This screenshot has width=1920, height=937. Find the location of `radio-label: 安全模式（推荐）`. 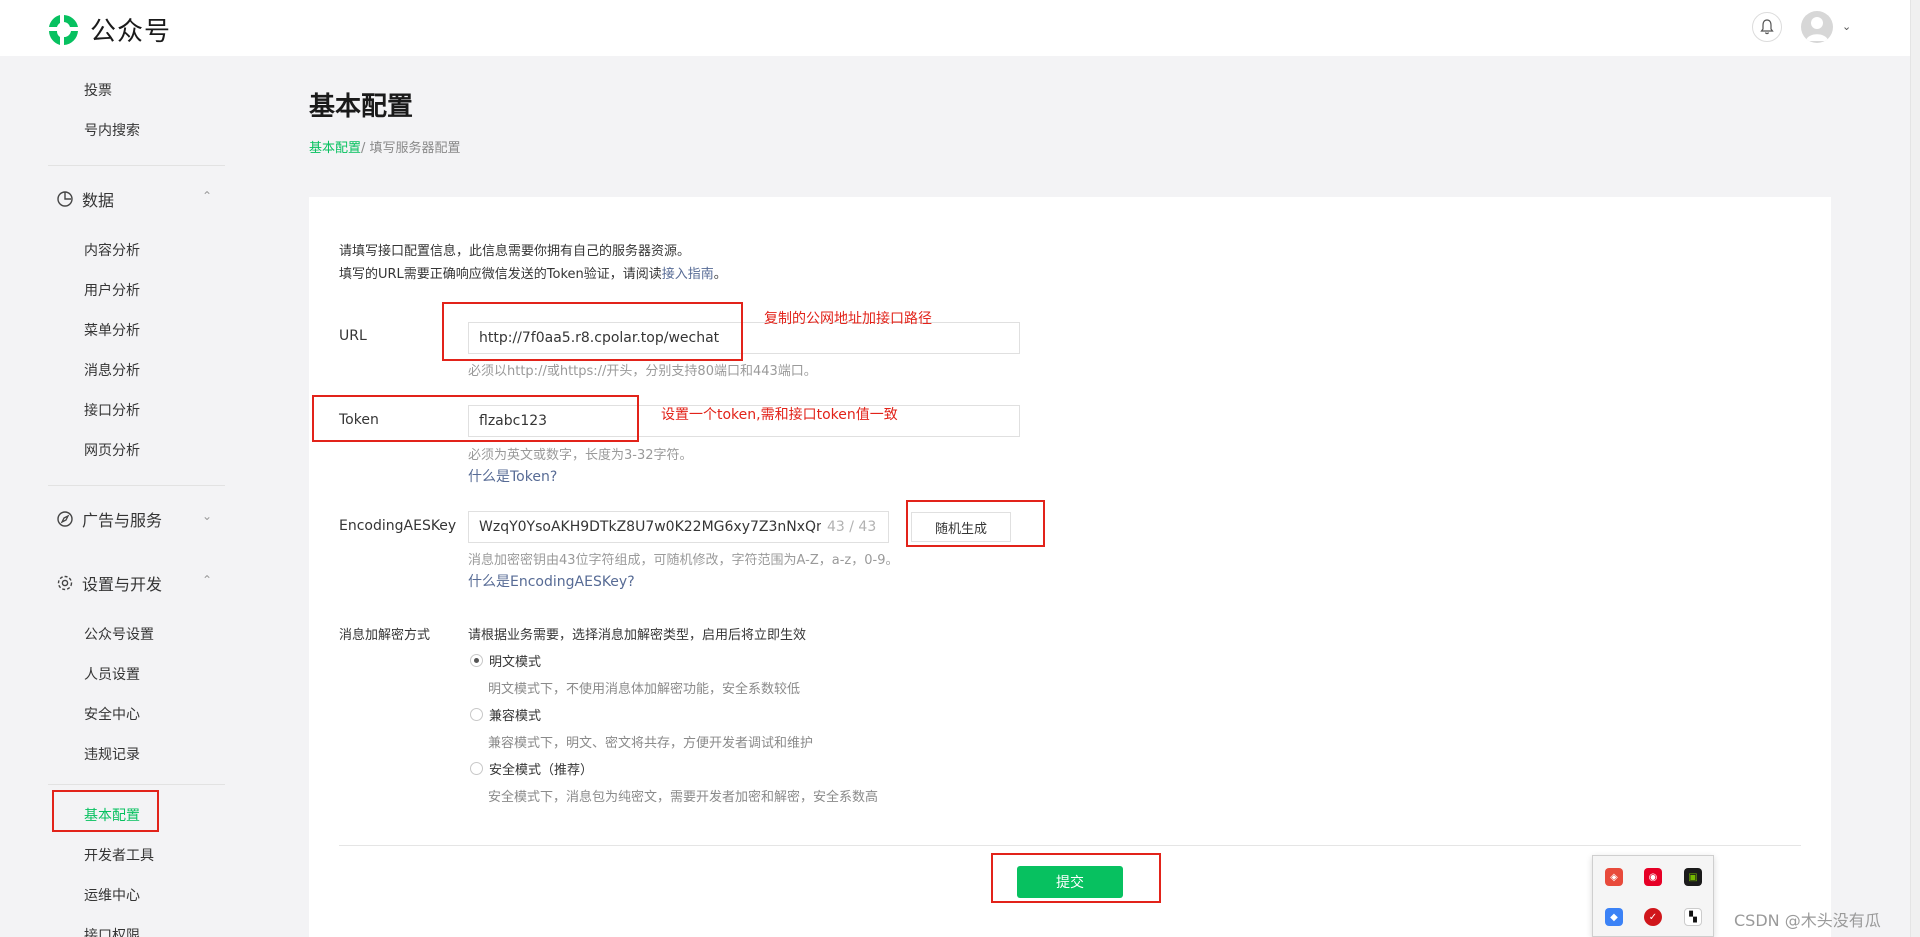

radio-label: 安全模式（推荐） is located at coordinates (541, 770).